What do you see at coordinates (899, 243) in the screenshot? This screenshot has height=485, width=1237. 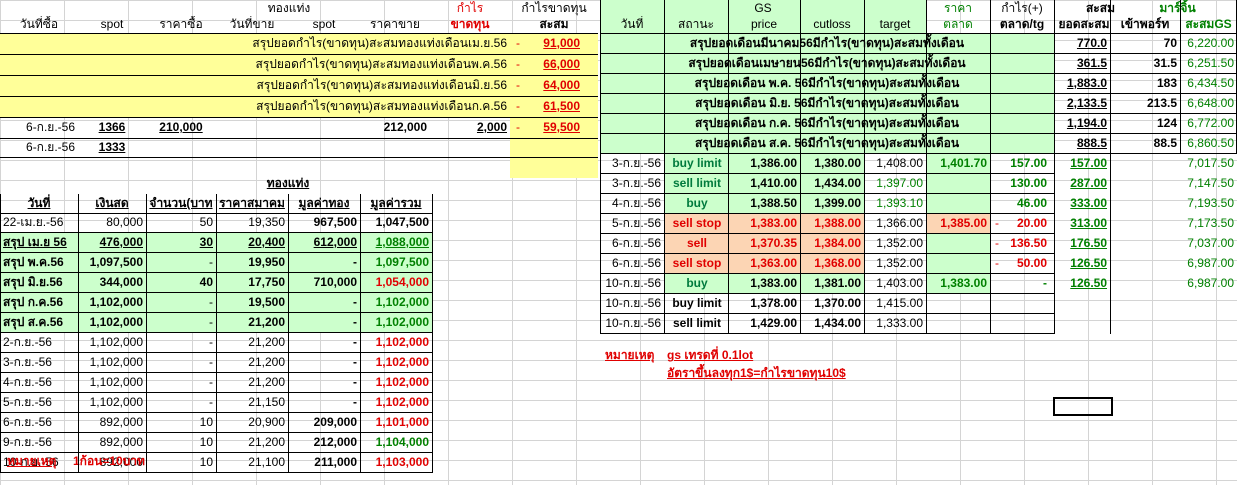 I see `gs-target: 1,352.00` at bounding box center [899, 243].